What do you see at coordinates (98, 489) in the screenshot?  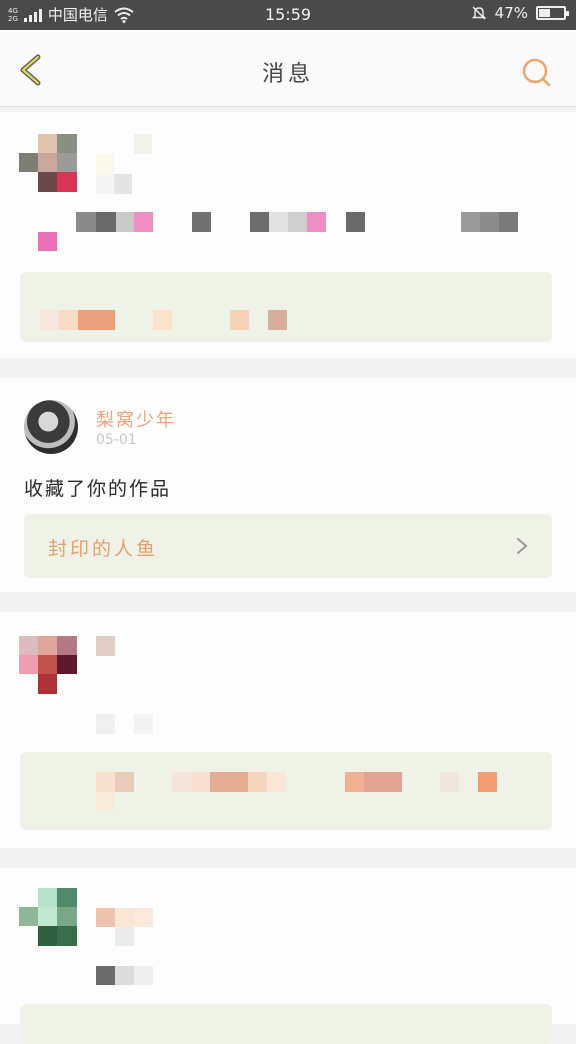 I see `action-text: 收藏了你的作品` at bounding box center [98, 489].